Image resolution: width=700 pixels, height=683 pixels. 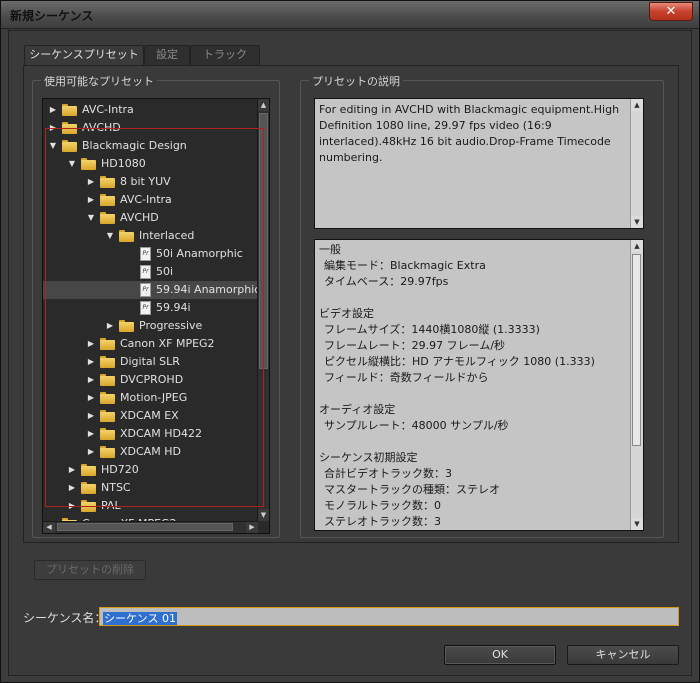 What do you see at coordinates (150, 398) in the screenshot?
I see `tree-folder-row: ▶ Motion-JPEG` at bounding box center [150, 398].